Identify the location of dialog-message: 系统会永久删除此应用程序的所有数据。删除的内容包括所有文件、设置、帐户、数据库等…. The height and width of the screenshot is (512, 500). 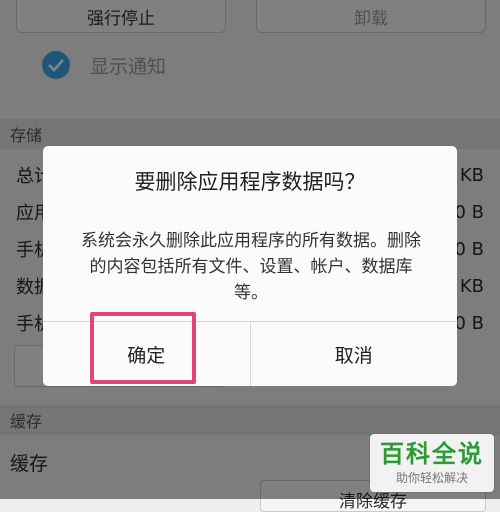
(251, 267).